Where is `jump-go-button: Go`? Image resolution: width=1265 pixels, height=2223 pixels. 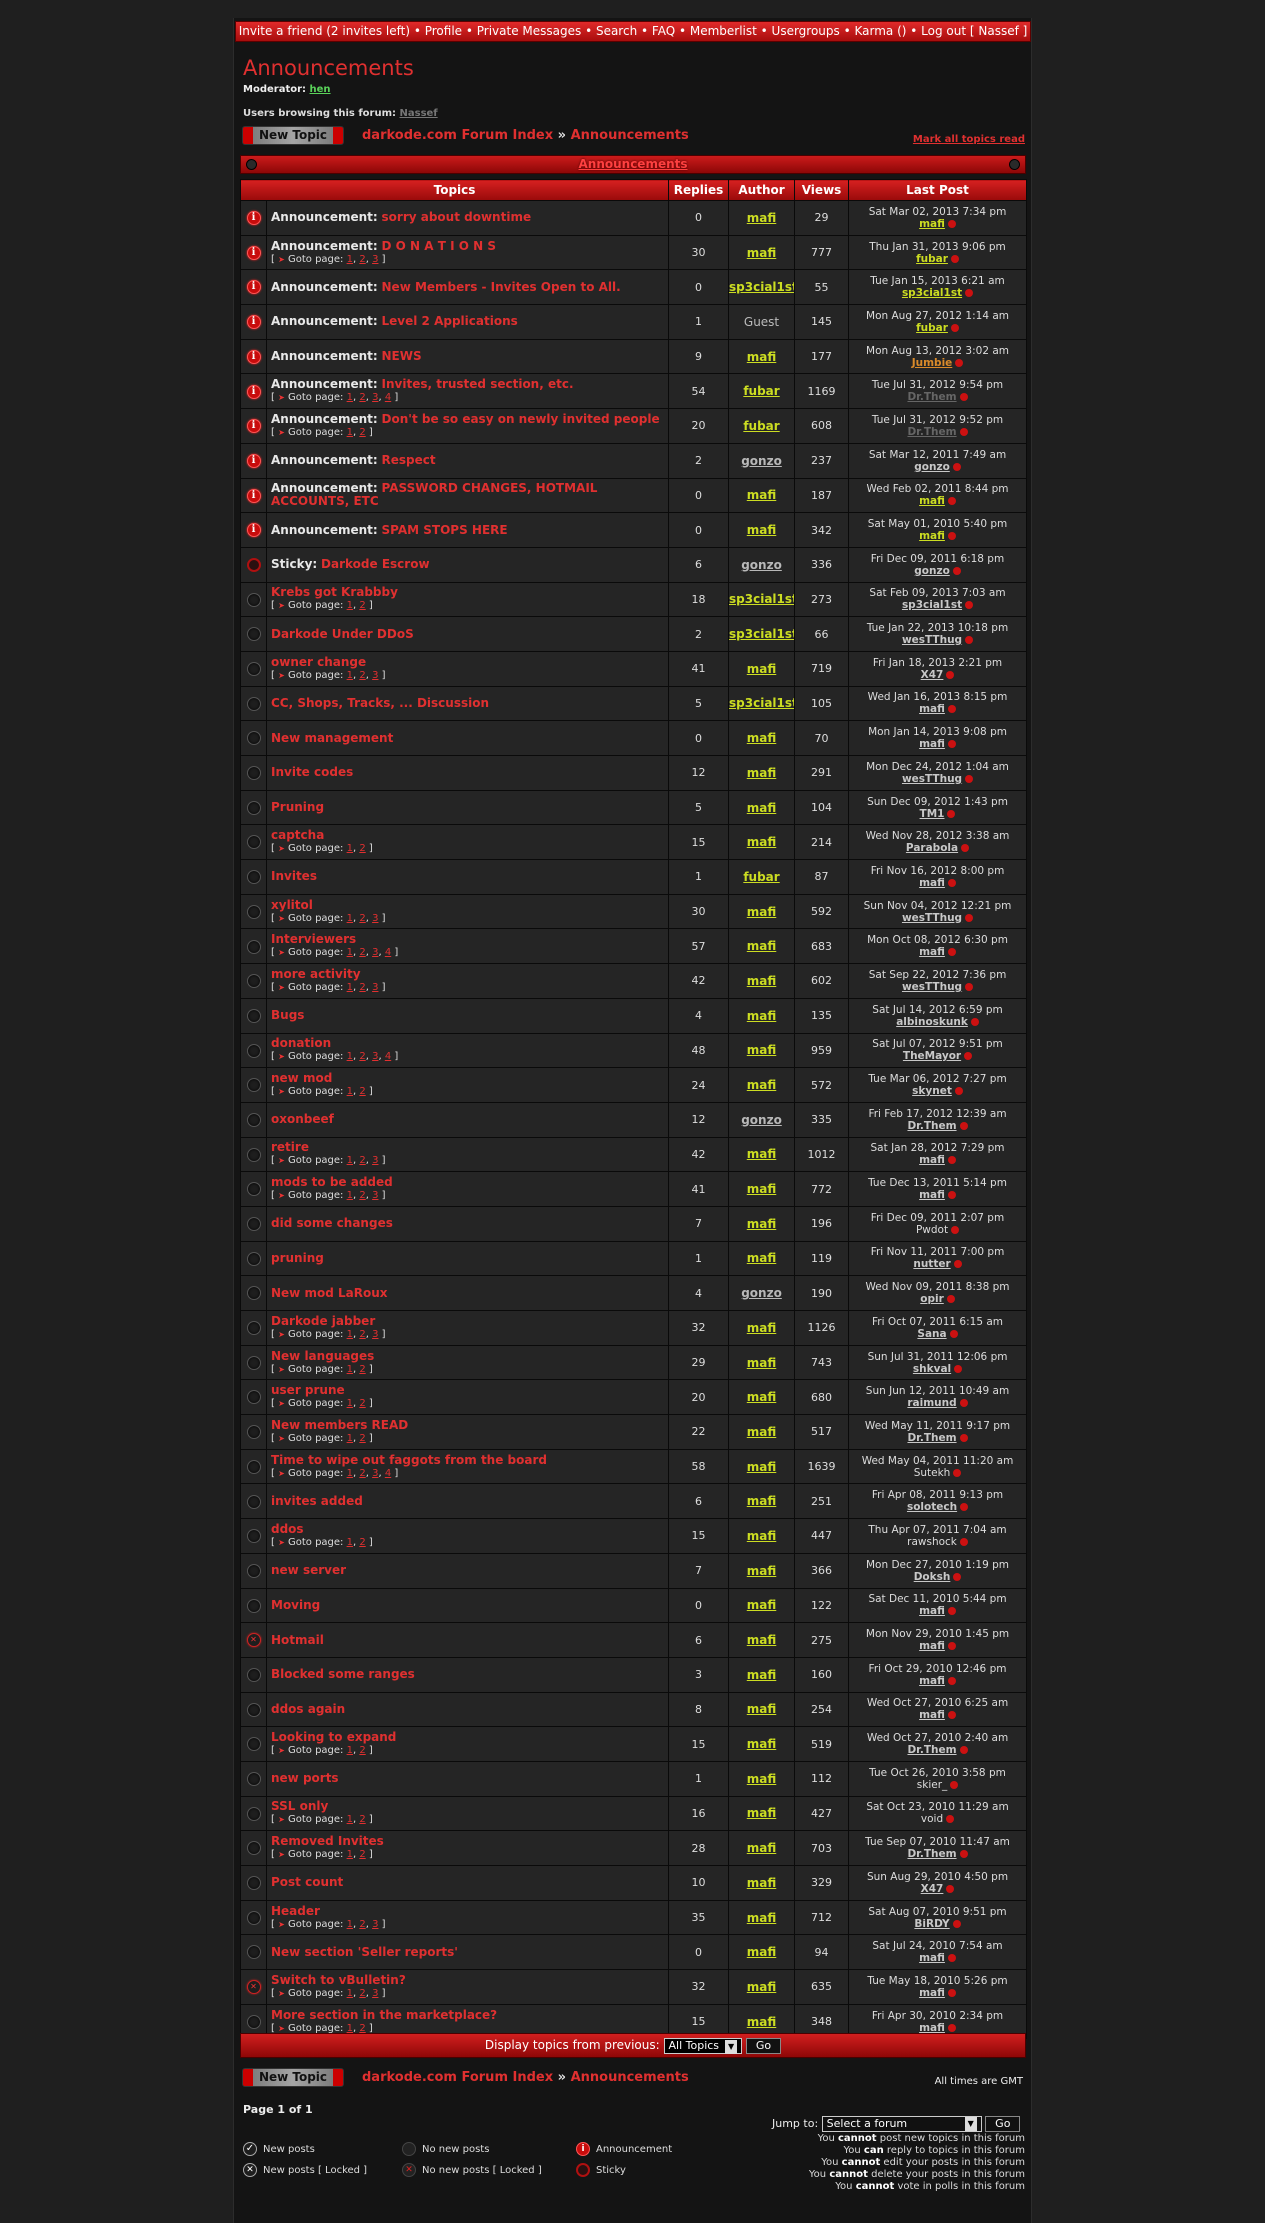 jump-go-button: Go is located at coordinates (1003, 2124).